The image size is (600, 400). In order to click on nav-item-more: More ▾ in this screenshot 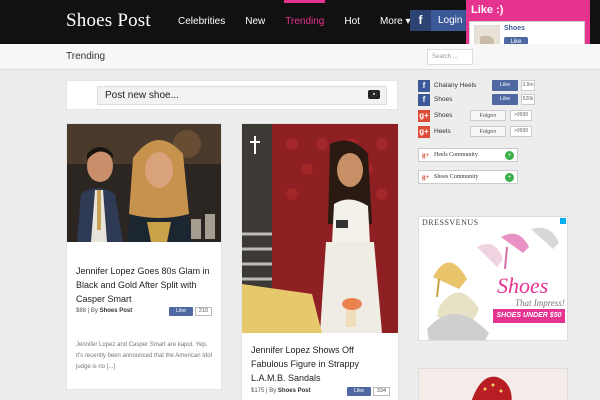, I will do `click(395, 22)`.